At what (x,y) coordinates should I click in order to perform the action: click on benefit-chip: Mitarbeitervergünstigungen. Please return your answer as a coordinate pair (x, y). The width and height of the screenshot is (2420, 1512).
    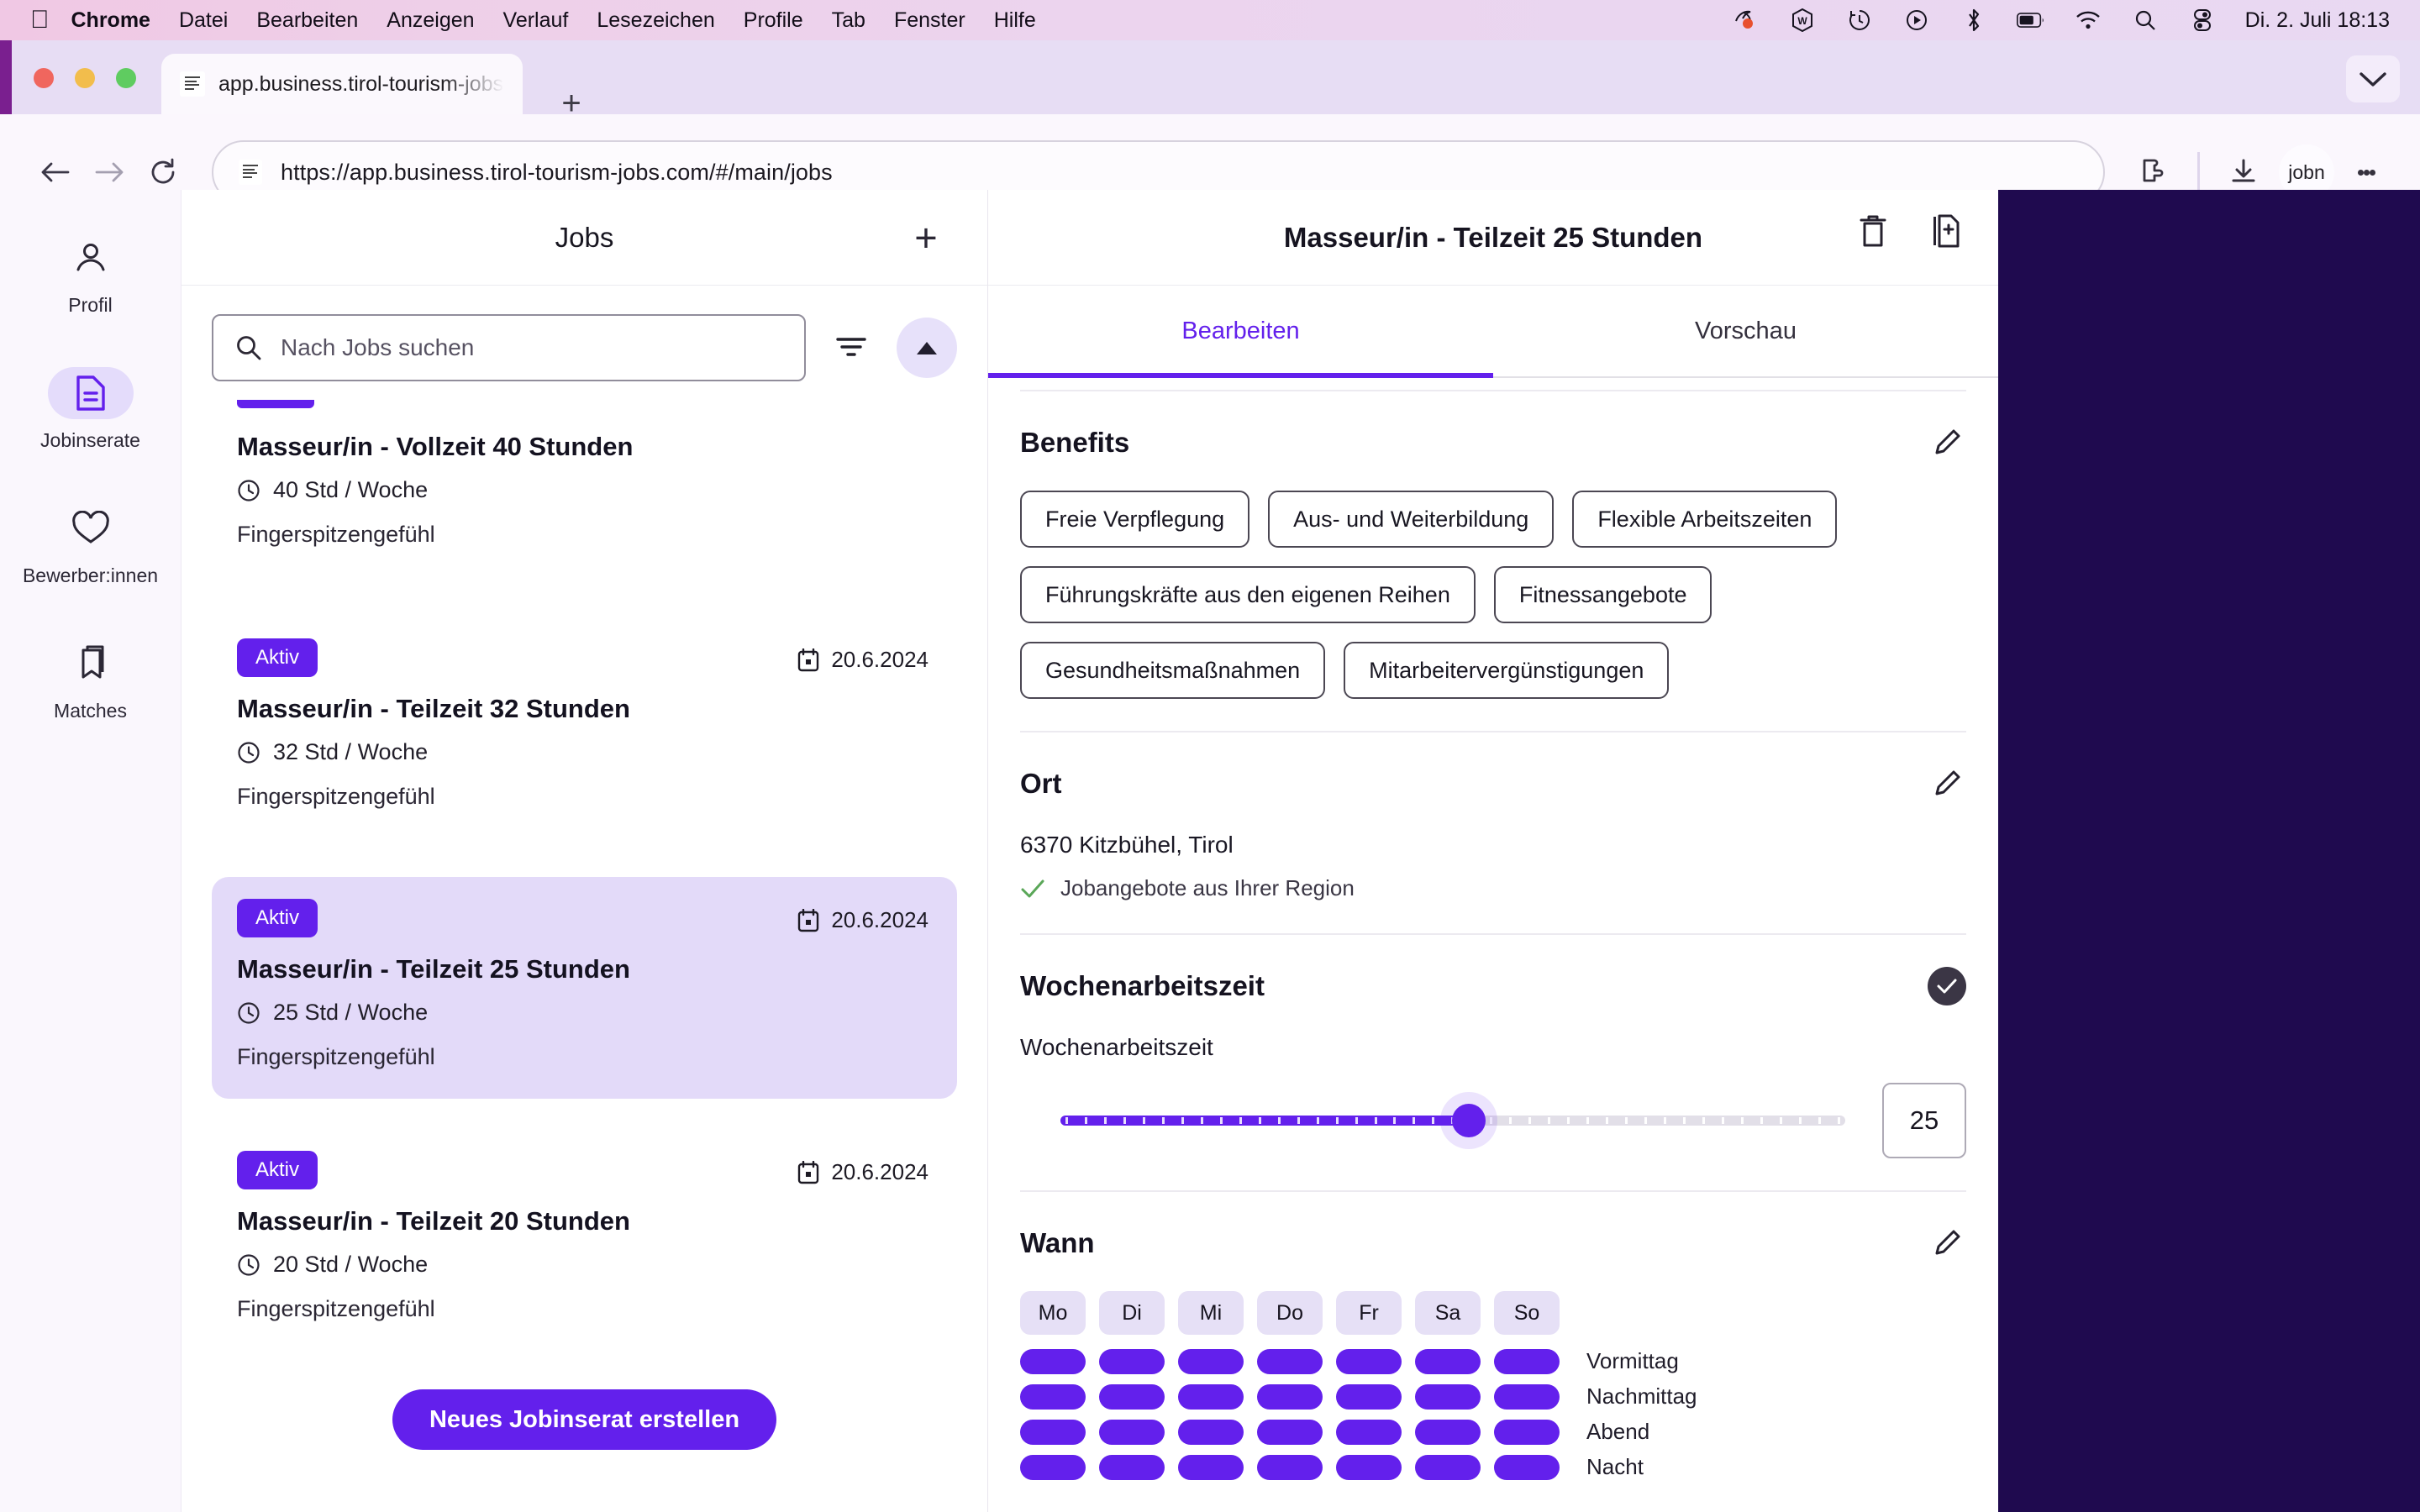
    Looking at the image, I should click on (1507, 670).